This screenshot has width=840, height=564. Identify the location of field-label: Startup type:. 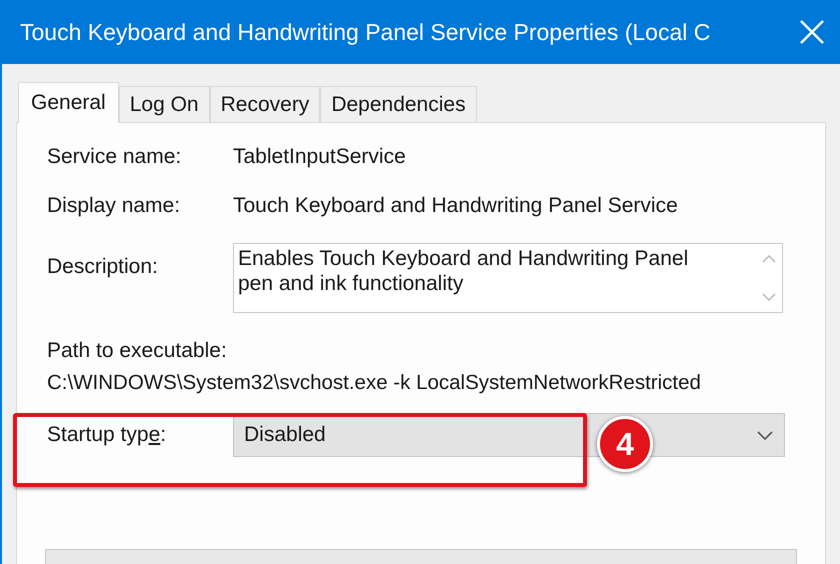
(107, 435).